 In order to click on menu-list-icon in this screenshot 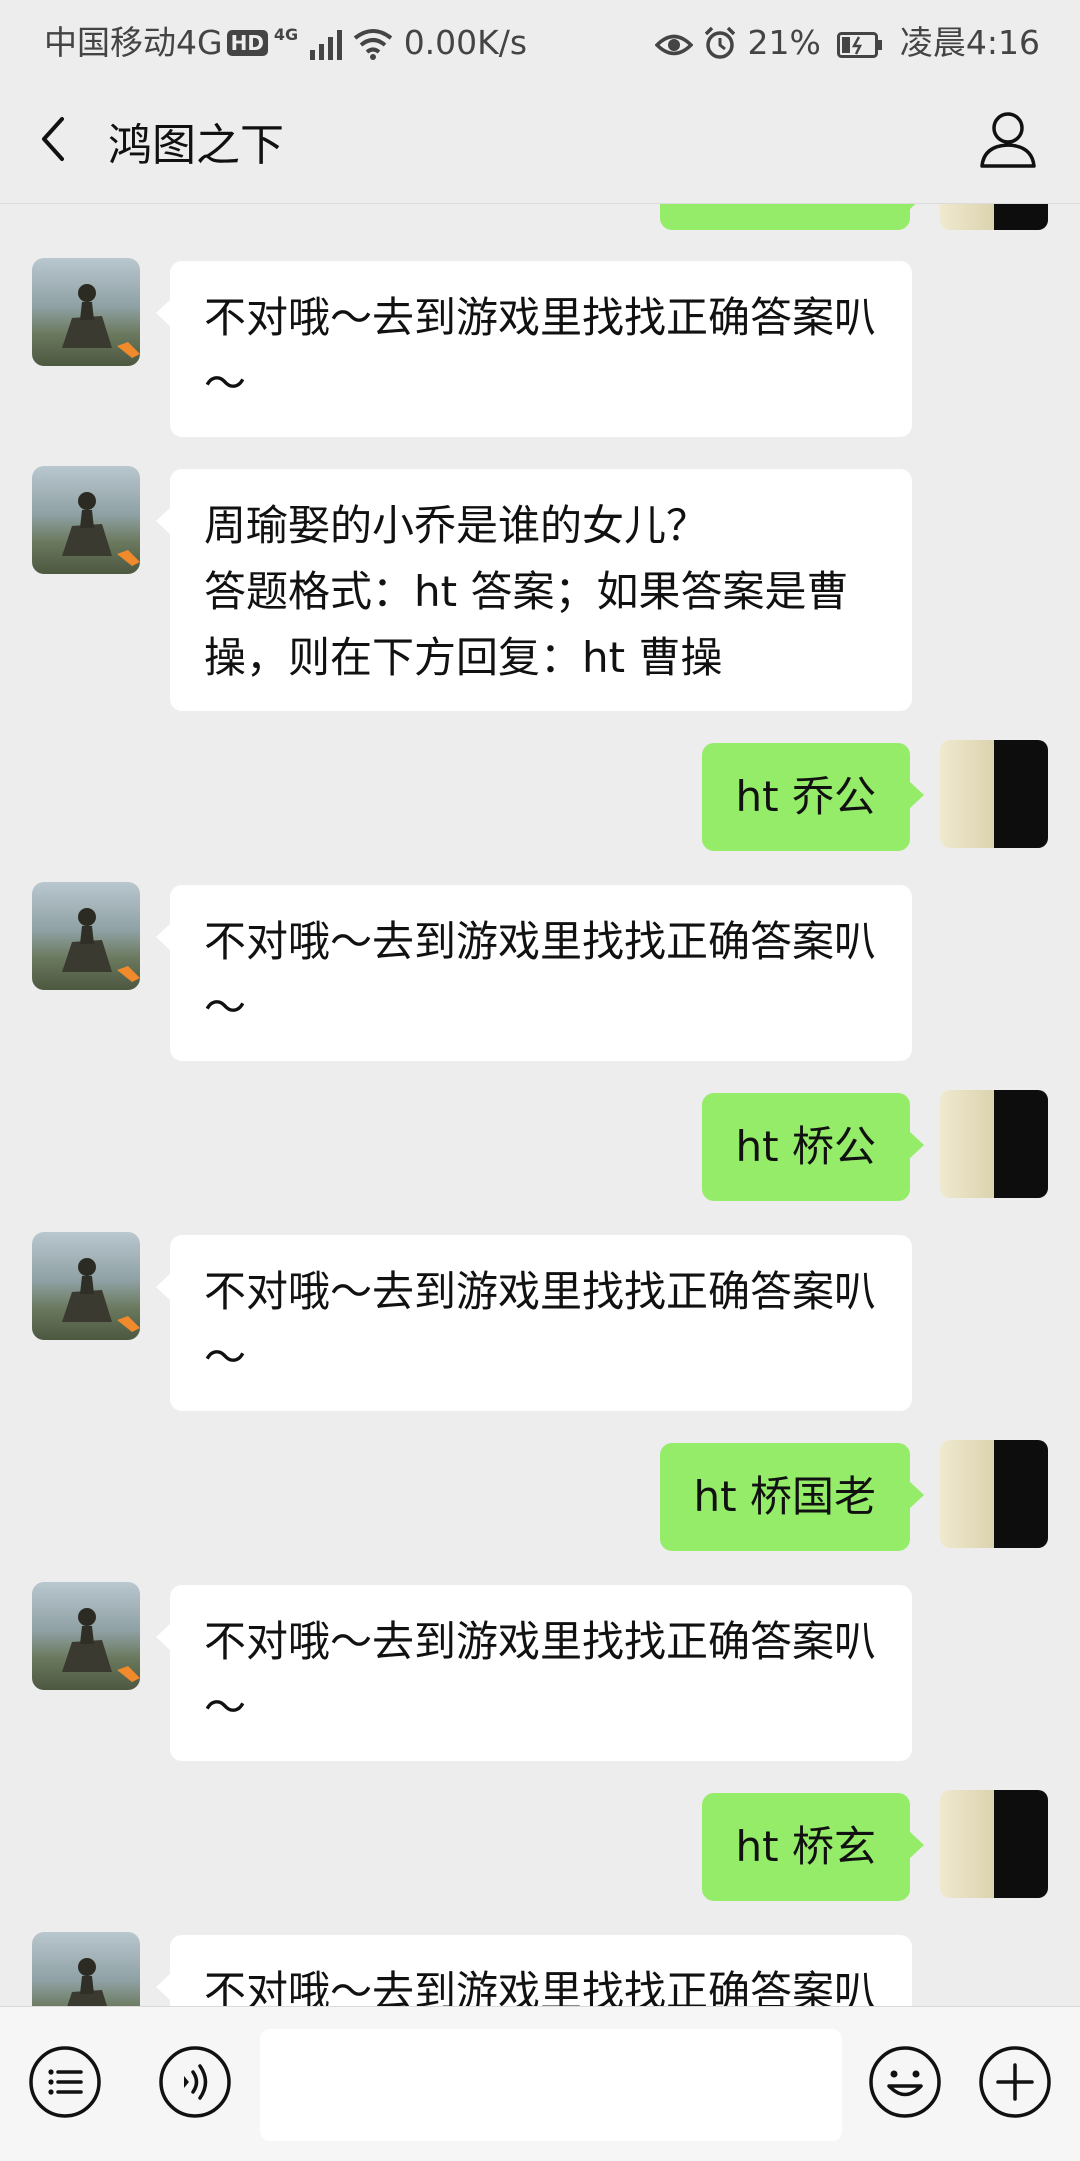, I will do `click(65, 2082)`.